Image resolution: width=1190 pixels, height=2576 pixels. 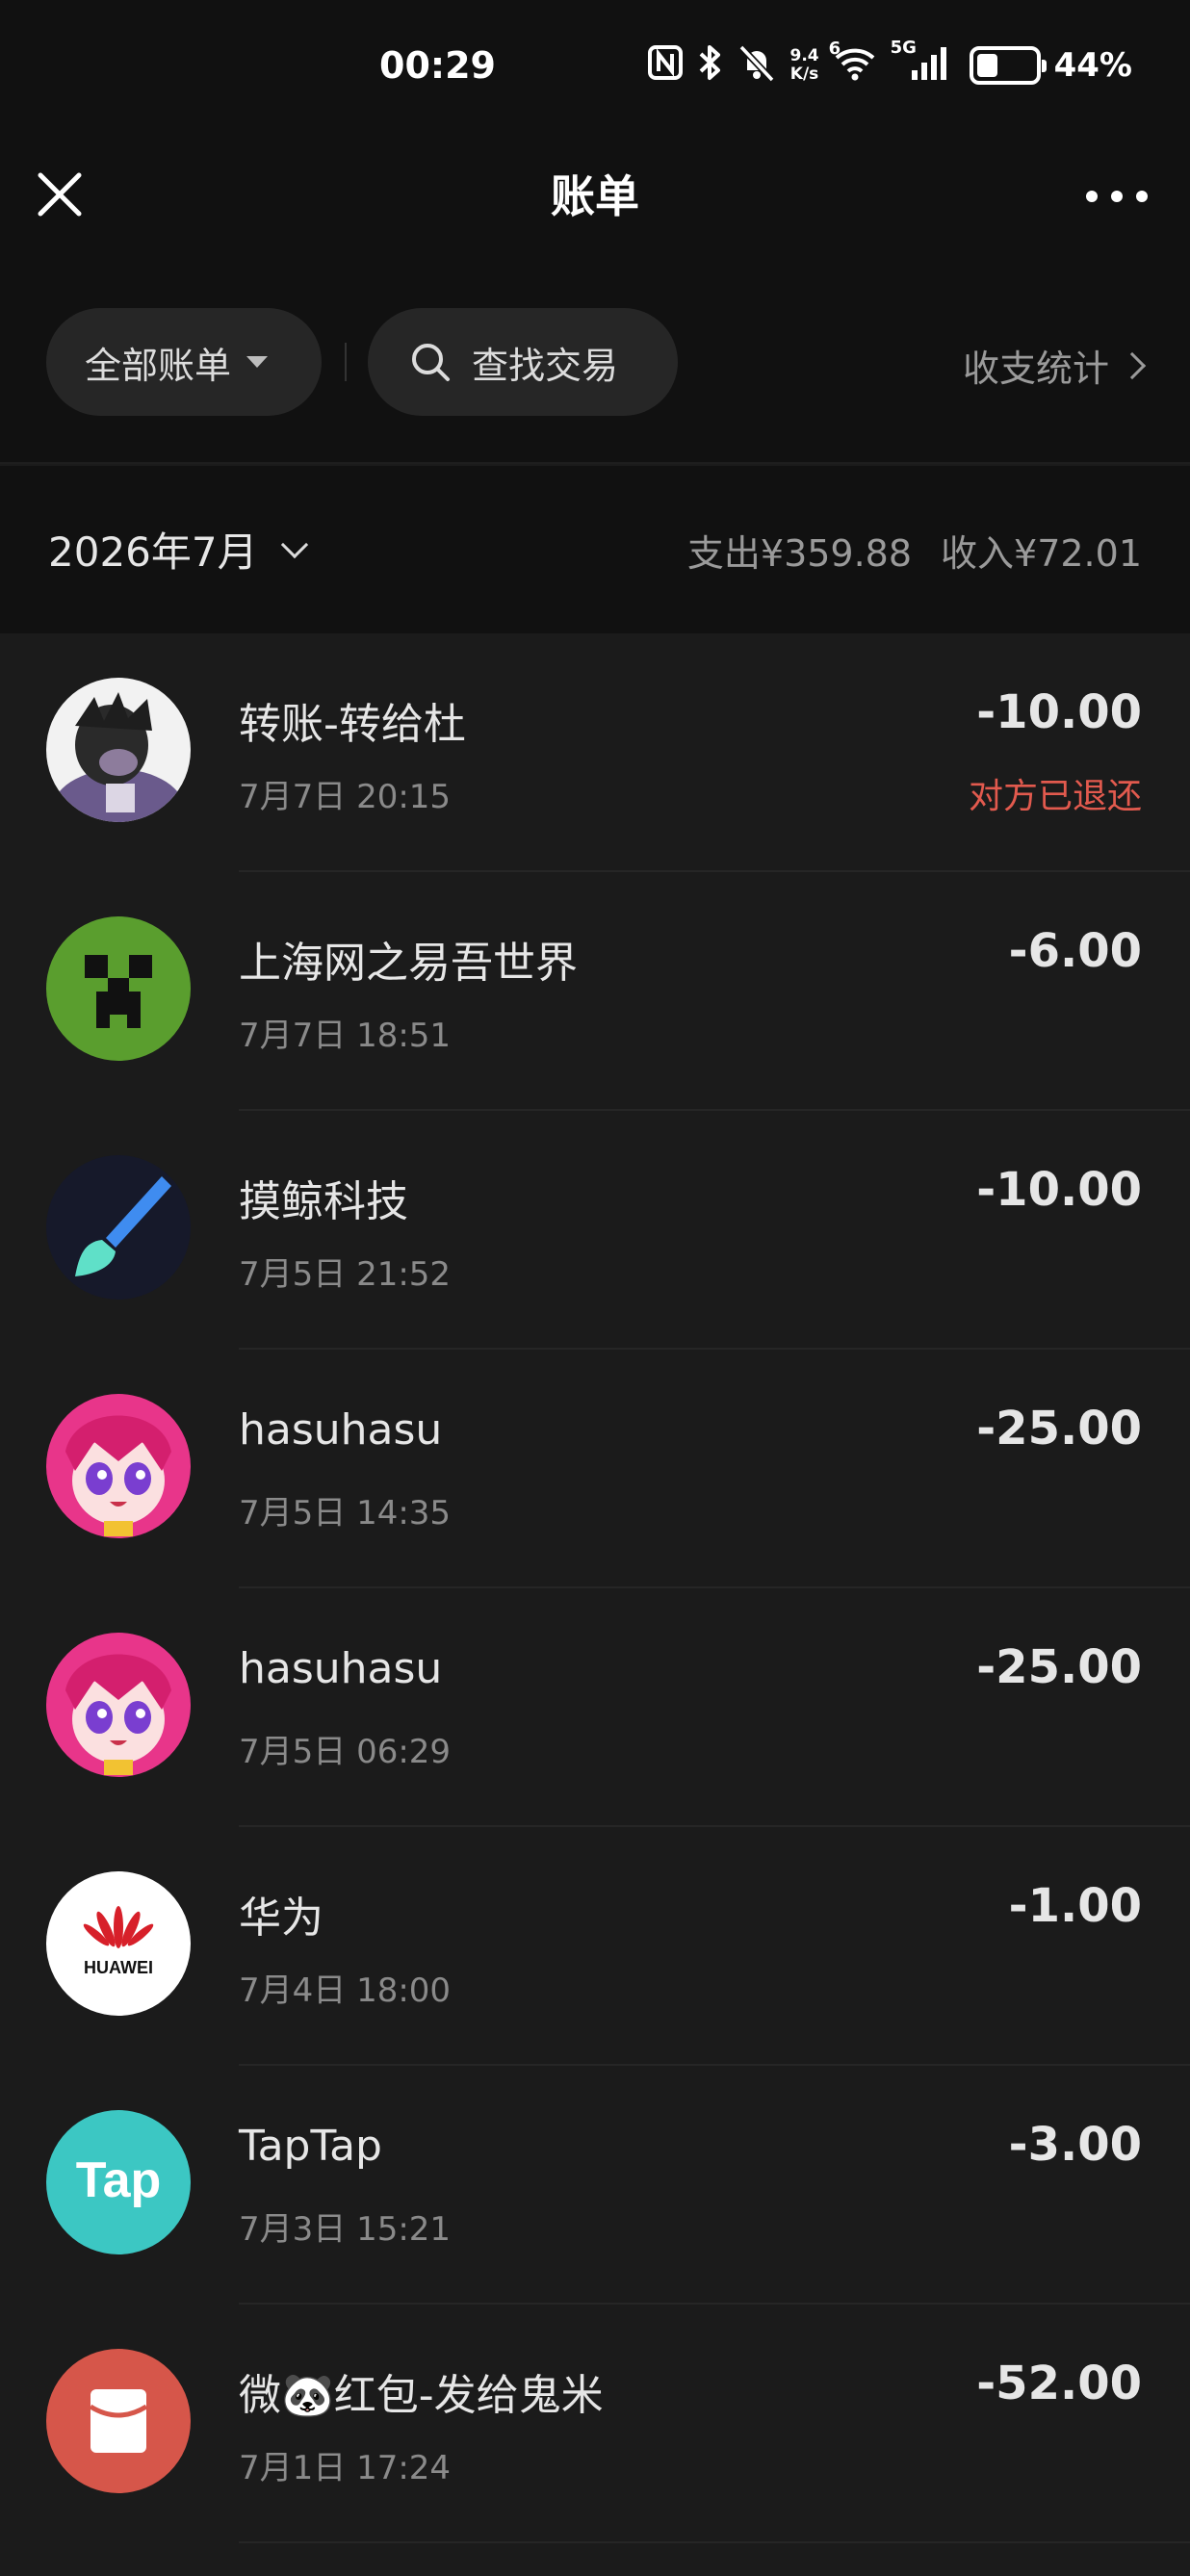 What do you see at coordinates (409, 964) in the screenshot?
I see `transaction-title: 上海网之易吾世界` at bounding box center [409, 964].